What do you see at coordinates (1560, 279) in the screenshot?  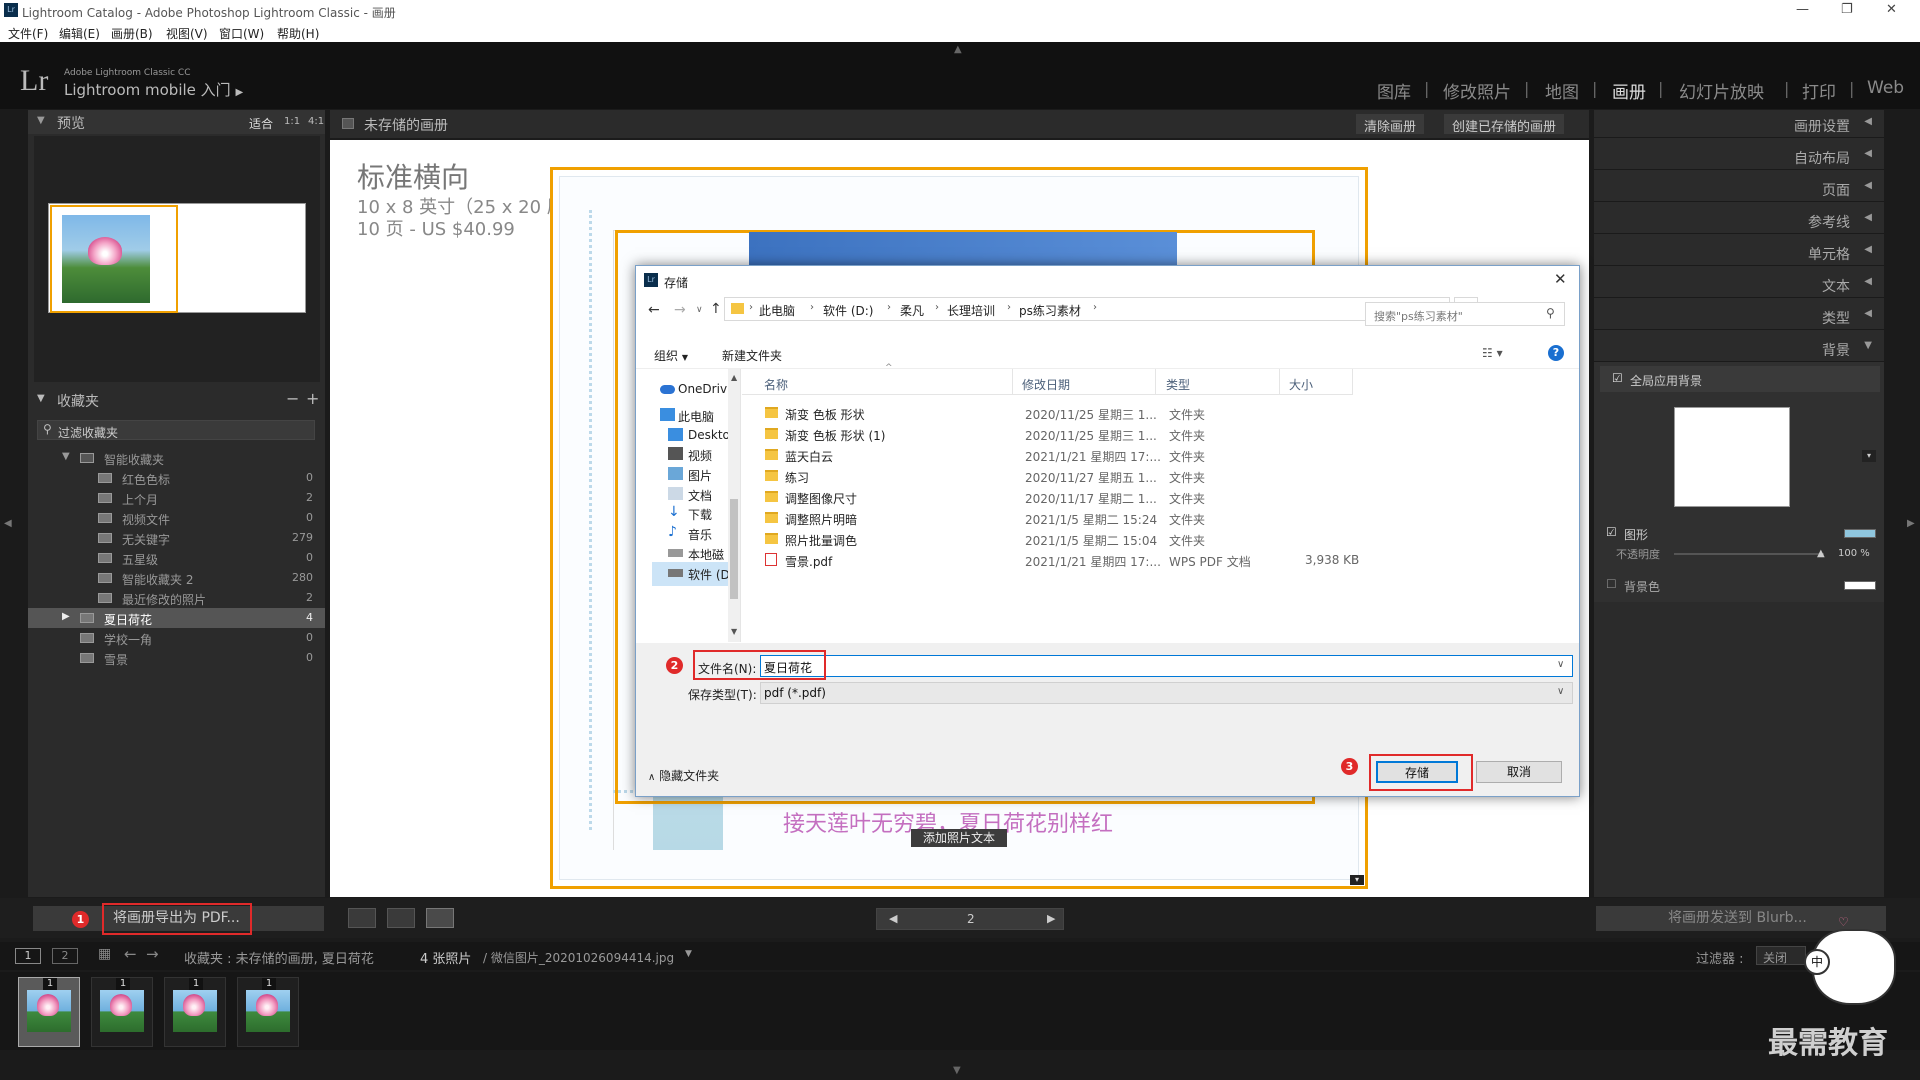 I see `close-icon: ✕` at bounding box center [1560, 279].